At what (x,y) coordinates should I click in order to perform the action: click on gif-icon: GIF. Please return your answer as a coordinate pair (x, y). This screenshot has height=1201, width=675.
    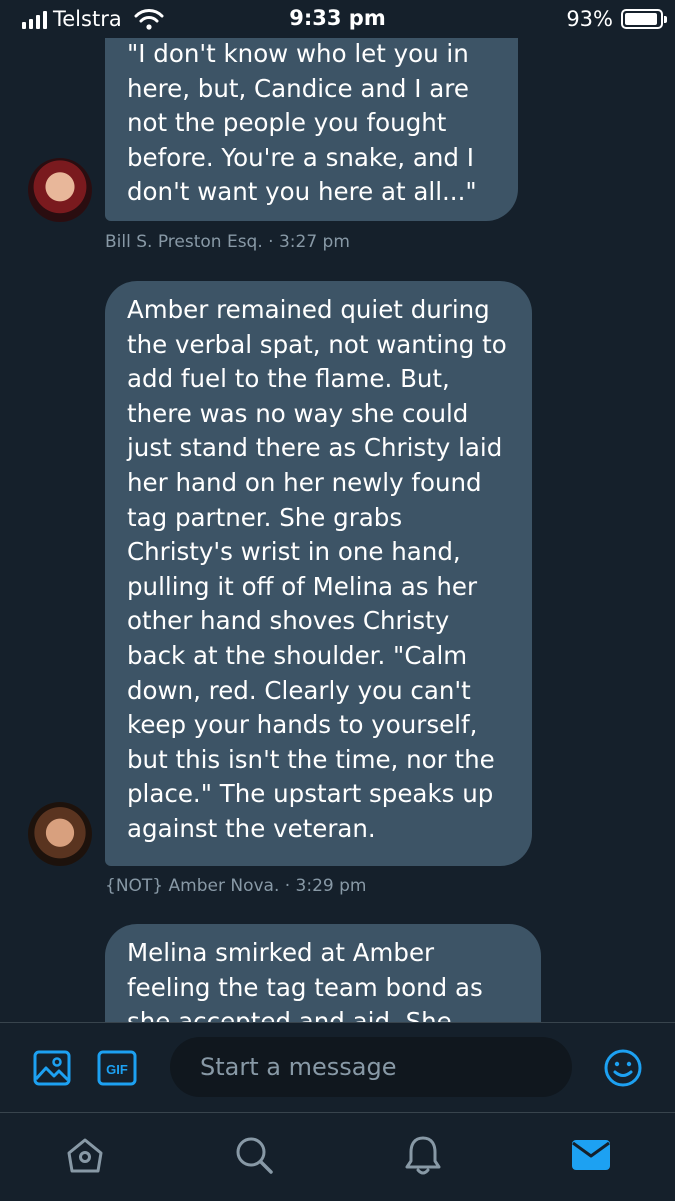
    Looking at the image, I should click on (117, 1068).